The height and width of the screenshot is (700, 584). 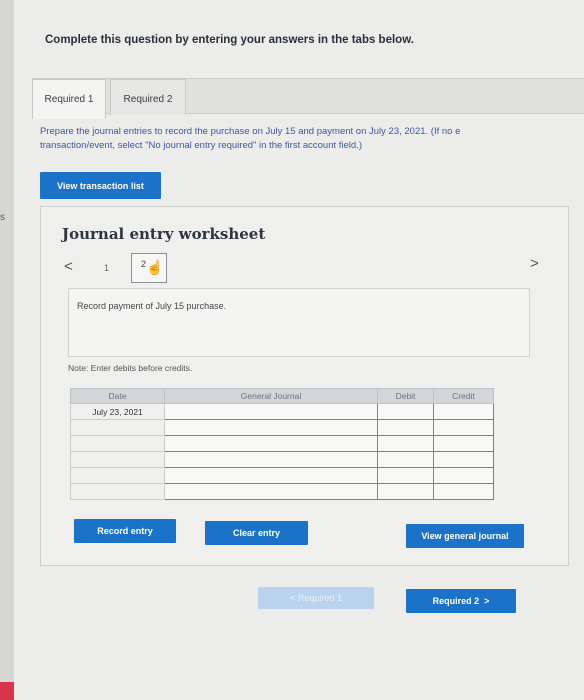 What do you see at coordinates (7, 350) in the screenshot?
I see `screen-edge` at bounding box center [7, 350].